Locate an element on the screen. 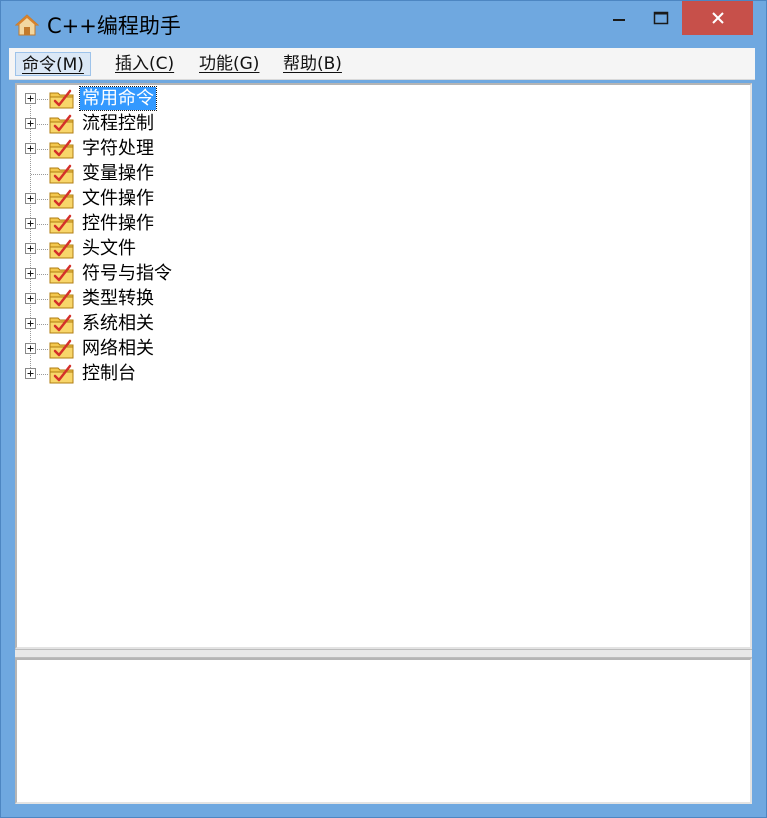 The width and height of the screenshot is (767, 818). tree-item-label: 常用命令 is located at coordinates (118, 98).